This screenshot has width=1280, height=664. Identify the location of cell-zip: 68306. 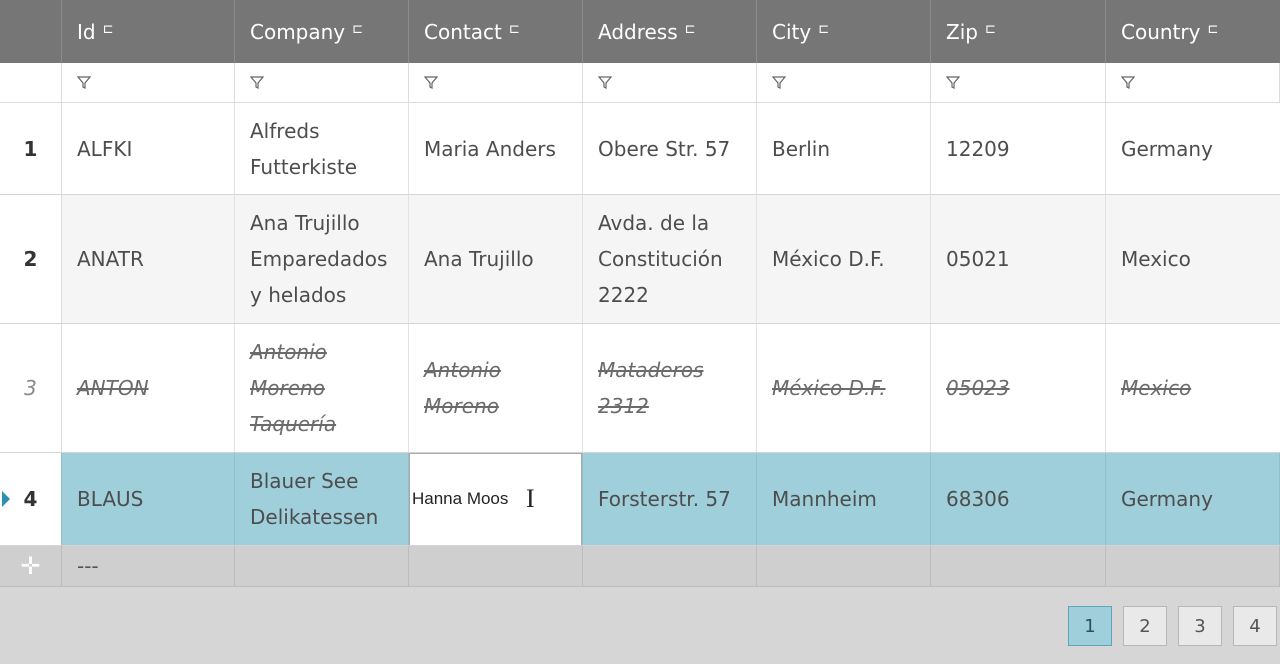
(1018, 499).